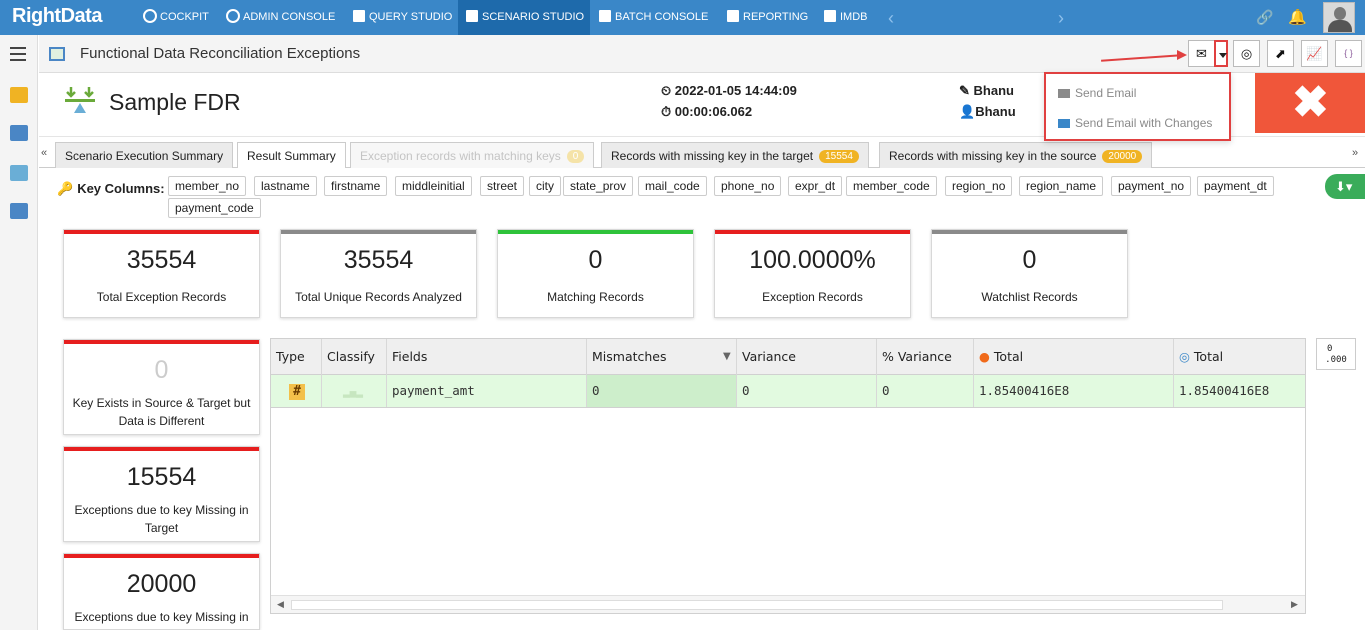 The height and width of the screenshot is (630, 1365). I want to click on target-icon: ◎, so click(1184, 356).